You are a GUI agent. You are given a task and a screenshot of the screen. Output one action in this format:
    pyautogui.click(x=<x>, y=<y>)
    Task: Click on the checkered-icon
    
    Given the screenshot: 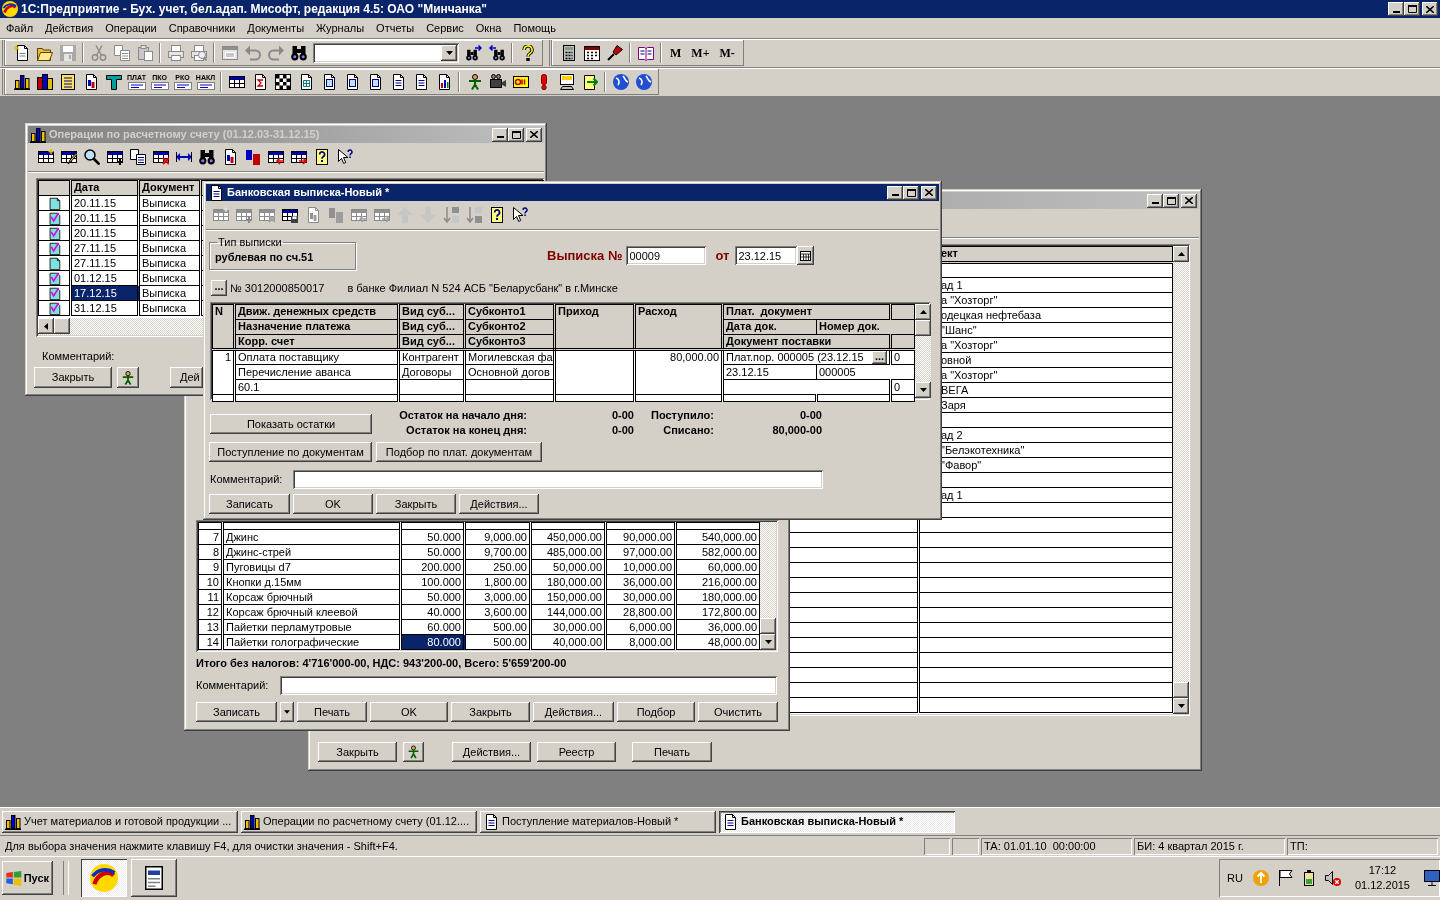 What is the action you would take?
    pyautogui.click(x=282, y=82)
    